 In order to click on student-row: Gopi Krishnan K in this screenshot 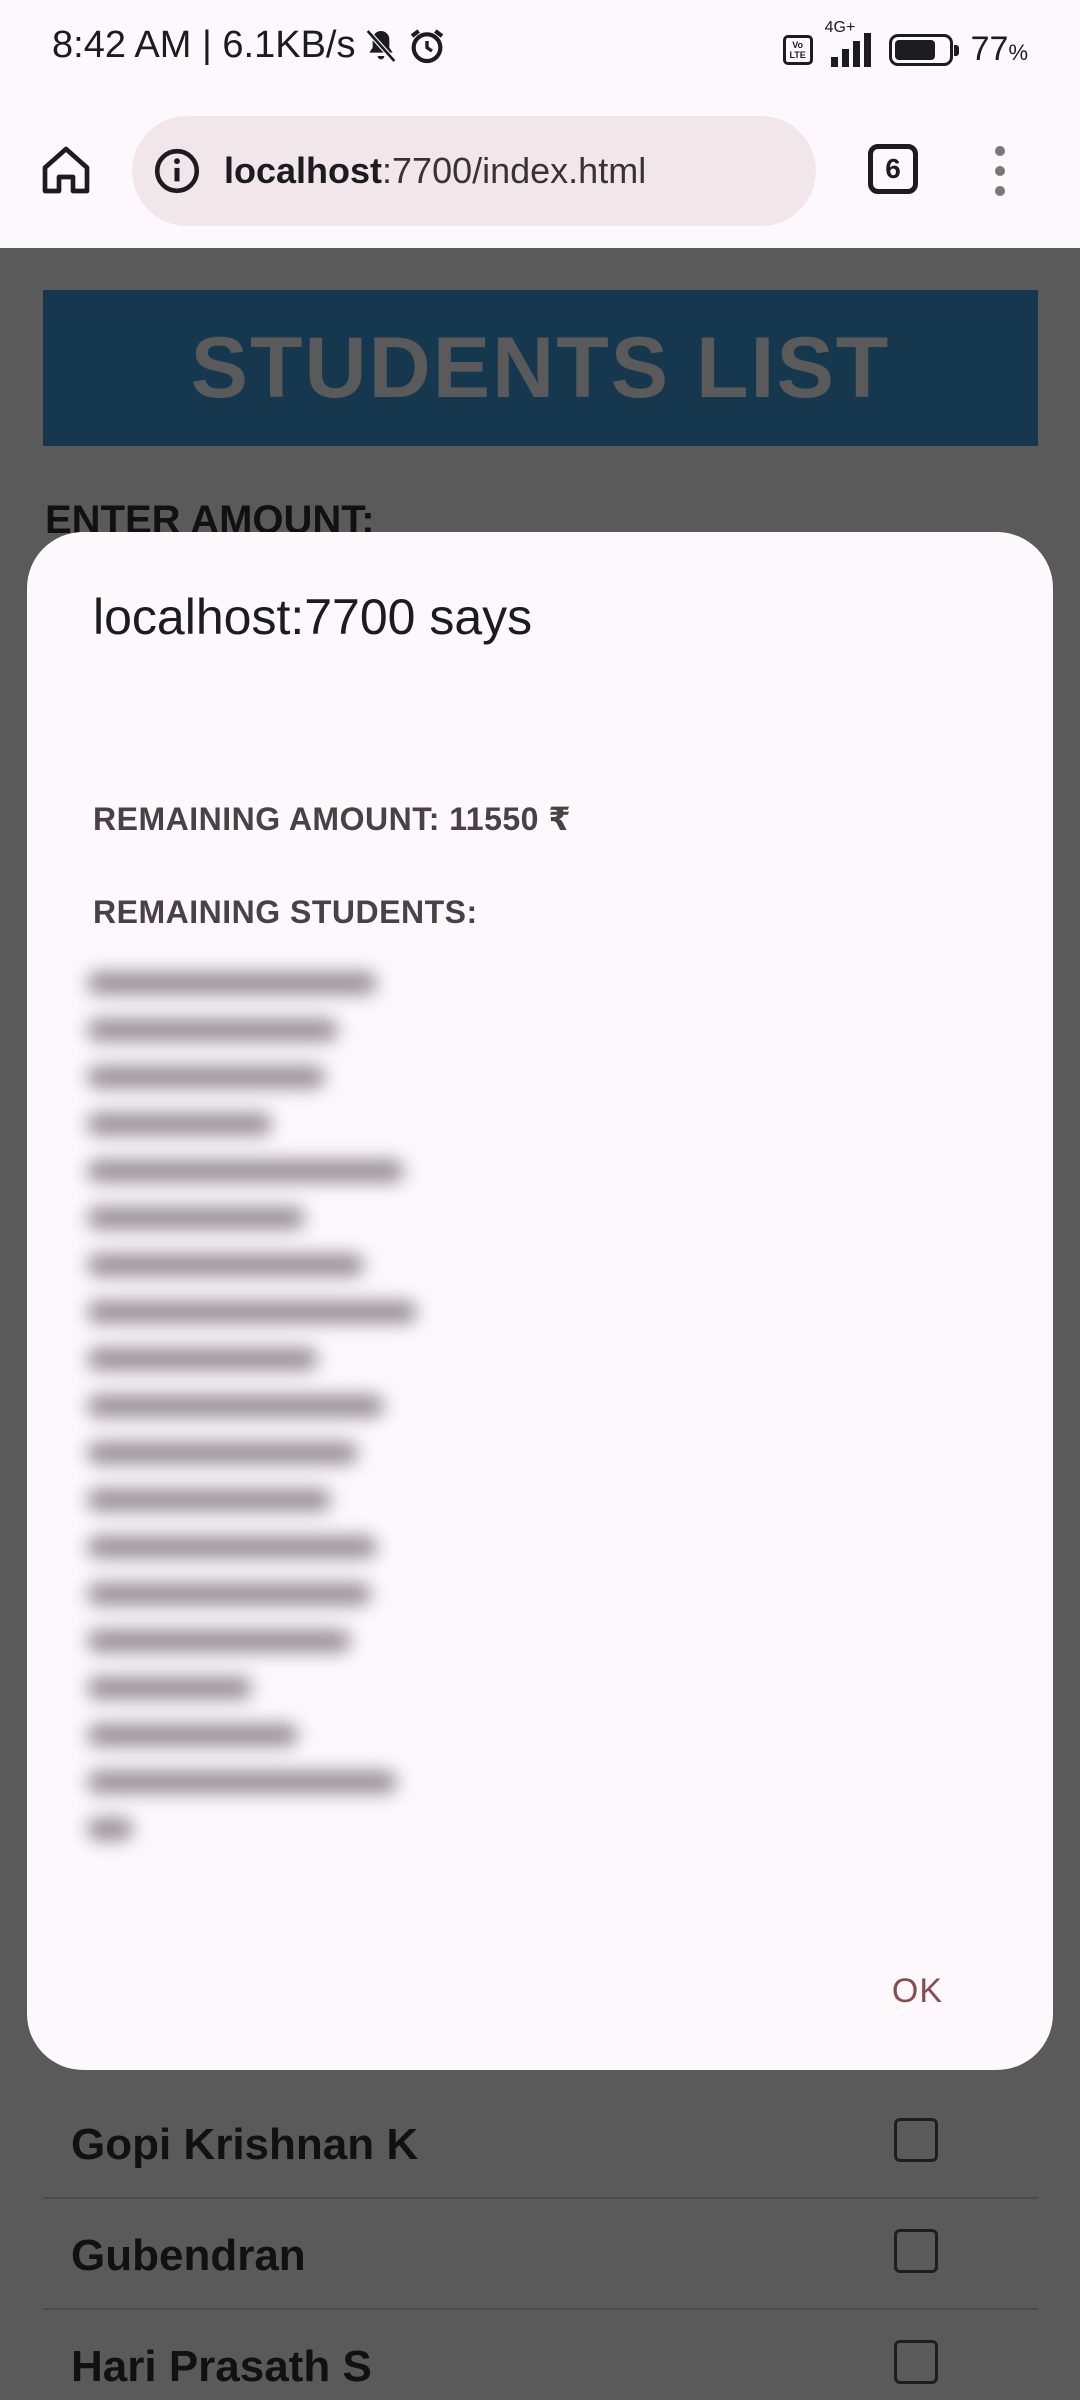, I will do `click(540, 2143)`.